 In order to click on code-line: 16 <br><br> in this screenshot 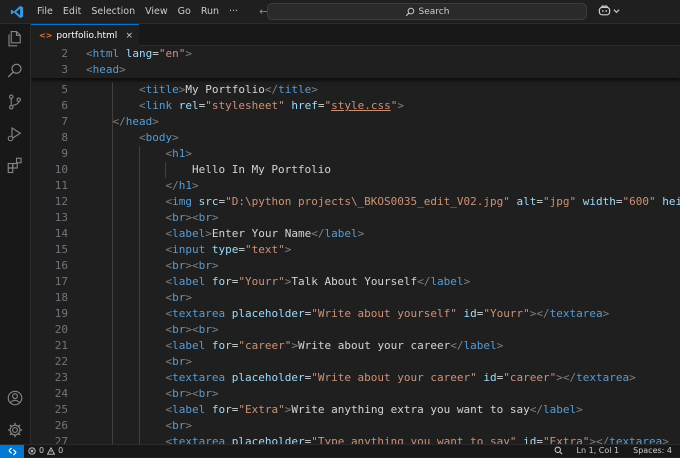, I will do `click(355, 266)`.